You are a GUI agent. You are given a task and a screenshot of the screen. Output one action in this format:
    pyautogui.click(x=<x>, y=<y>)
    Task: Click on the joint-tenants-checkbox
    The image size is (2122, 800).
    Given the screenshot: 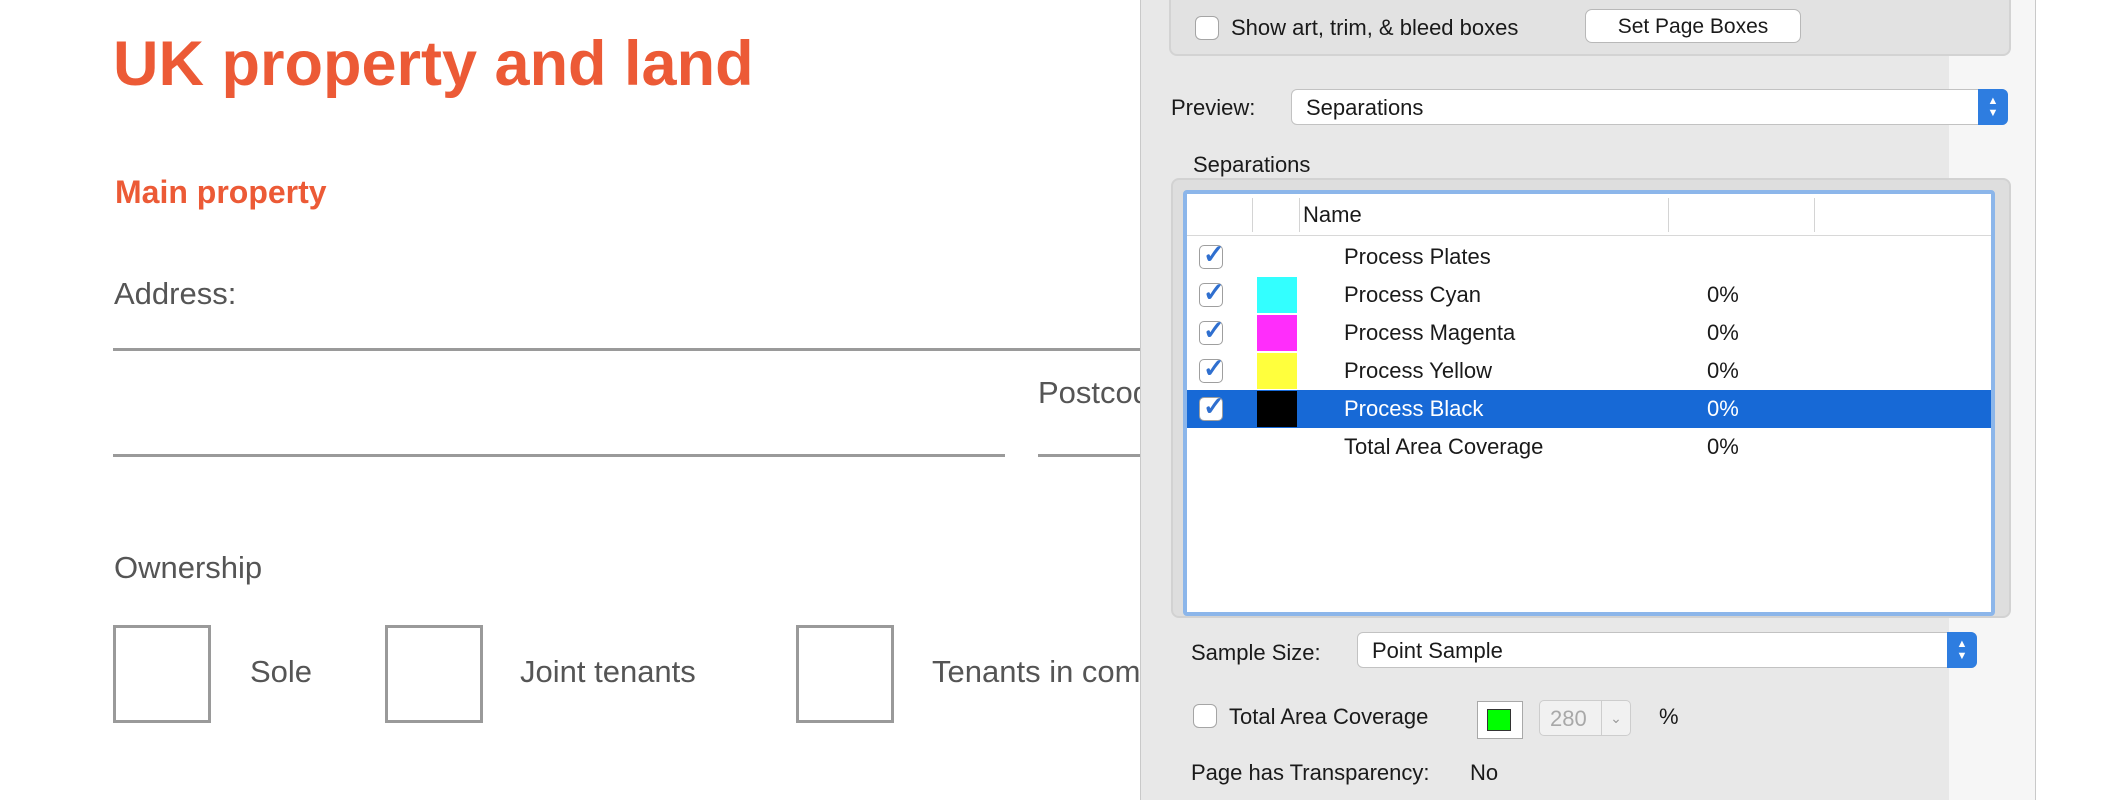 What is the action you would take?
    pyautogui.click(x=434, y=674)
    